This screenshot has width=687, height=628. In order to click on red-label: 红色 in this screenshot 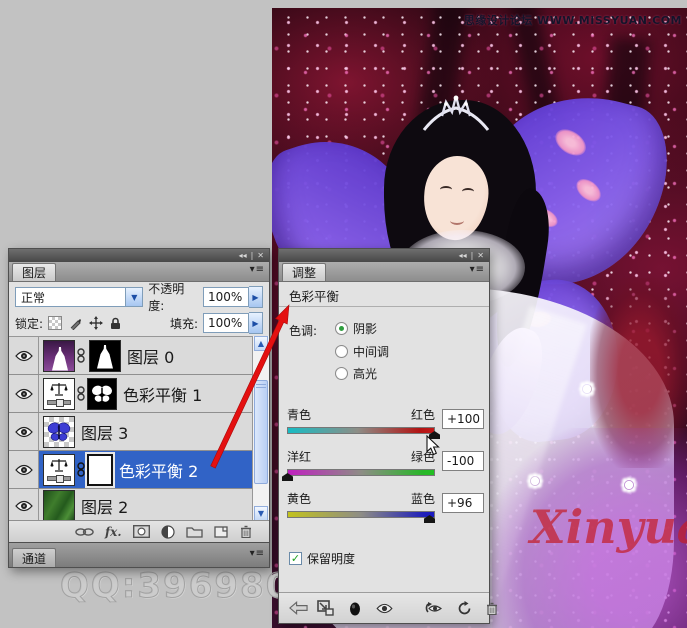, I will do `click(422, 415)`.